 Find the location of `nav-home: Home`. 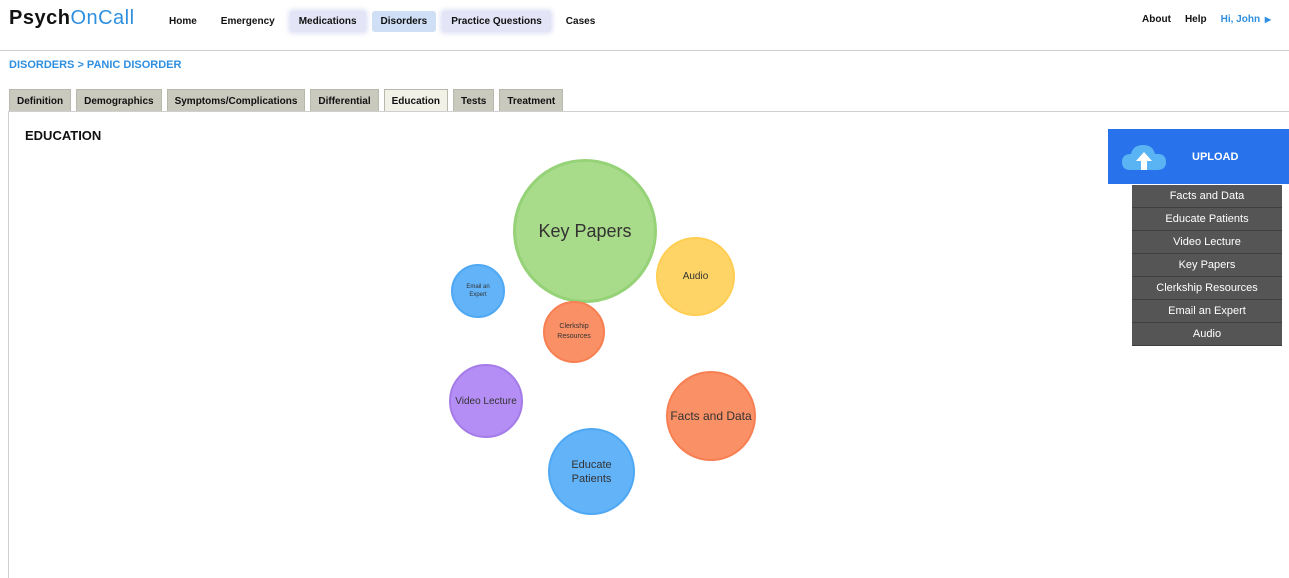

nav-home: Home is located at coordinates (183, 21).